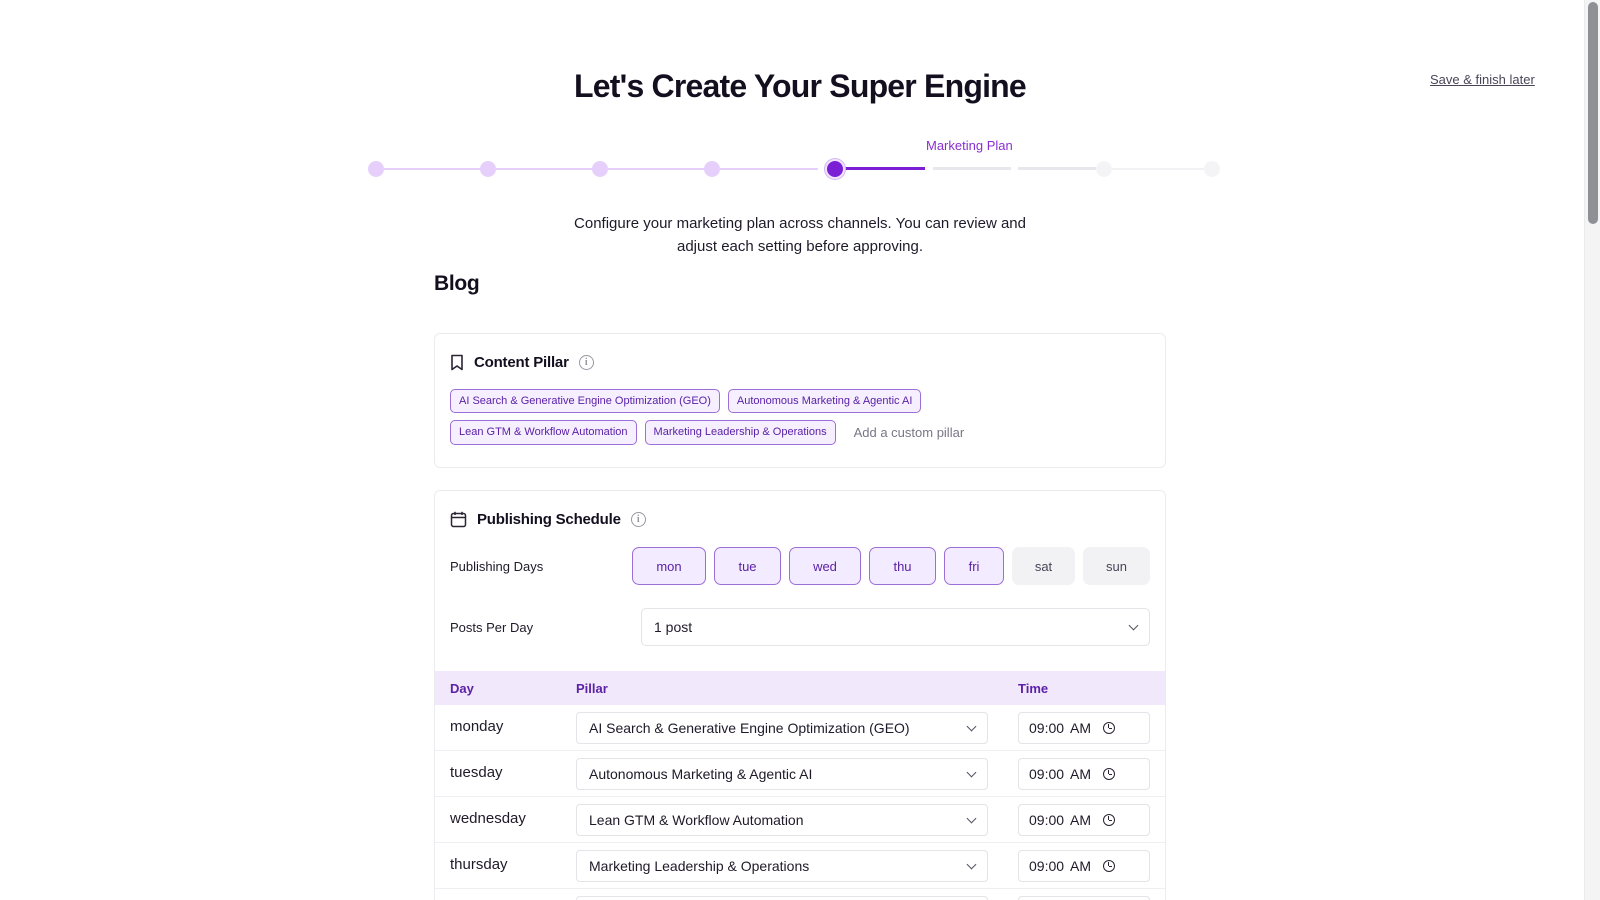 The height and width of the screenshot is (900, 1600). I want to click on row-pillar-value: Lean GTM & Workflow Automation, so click(696, 820).